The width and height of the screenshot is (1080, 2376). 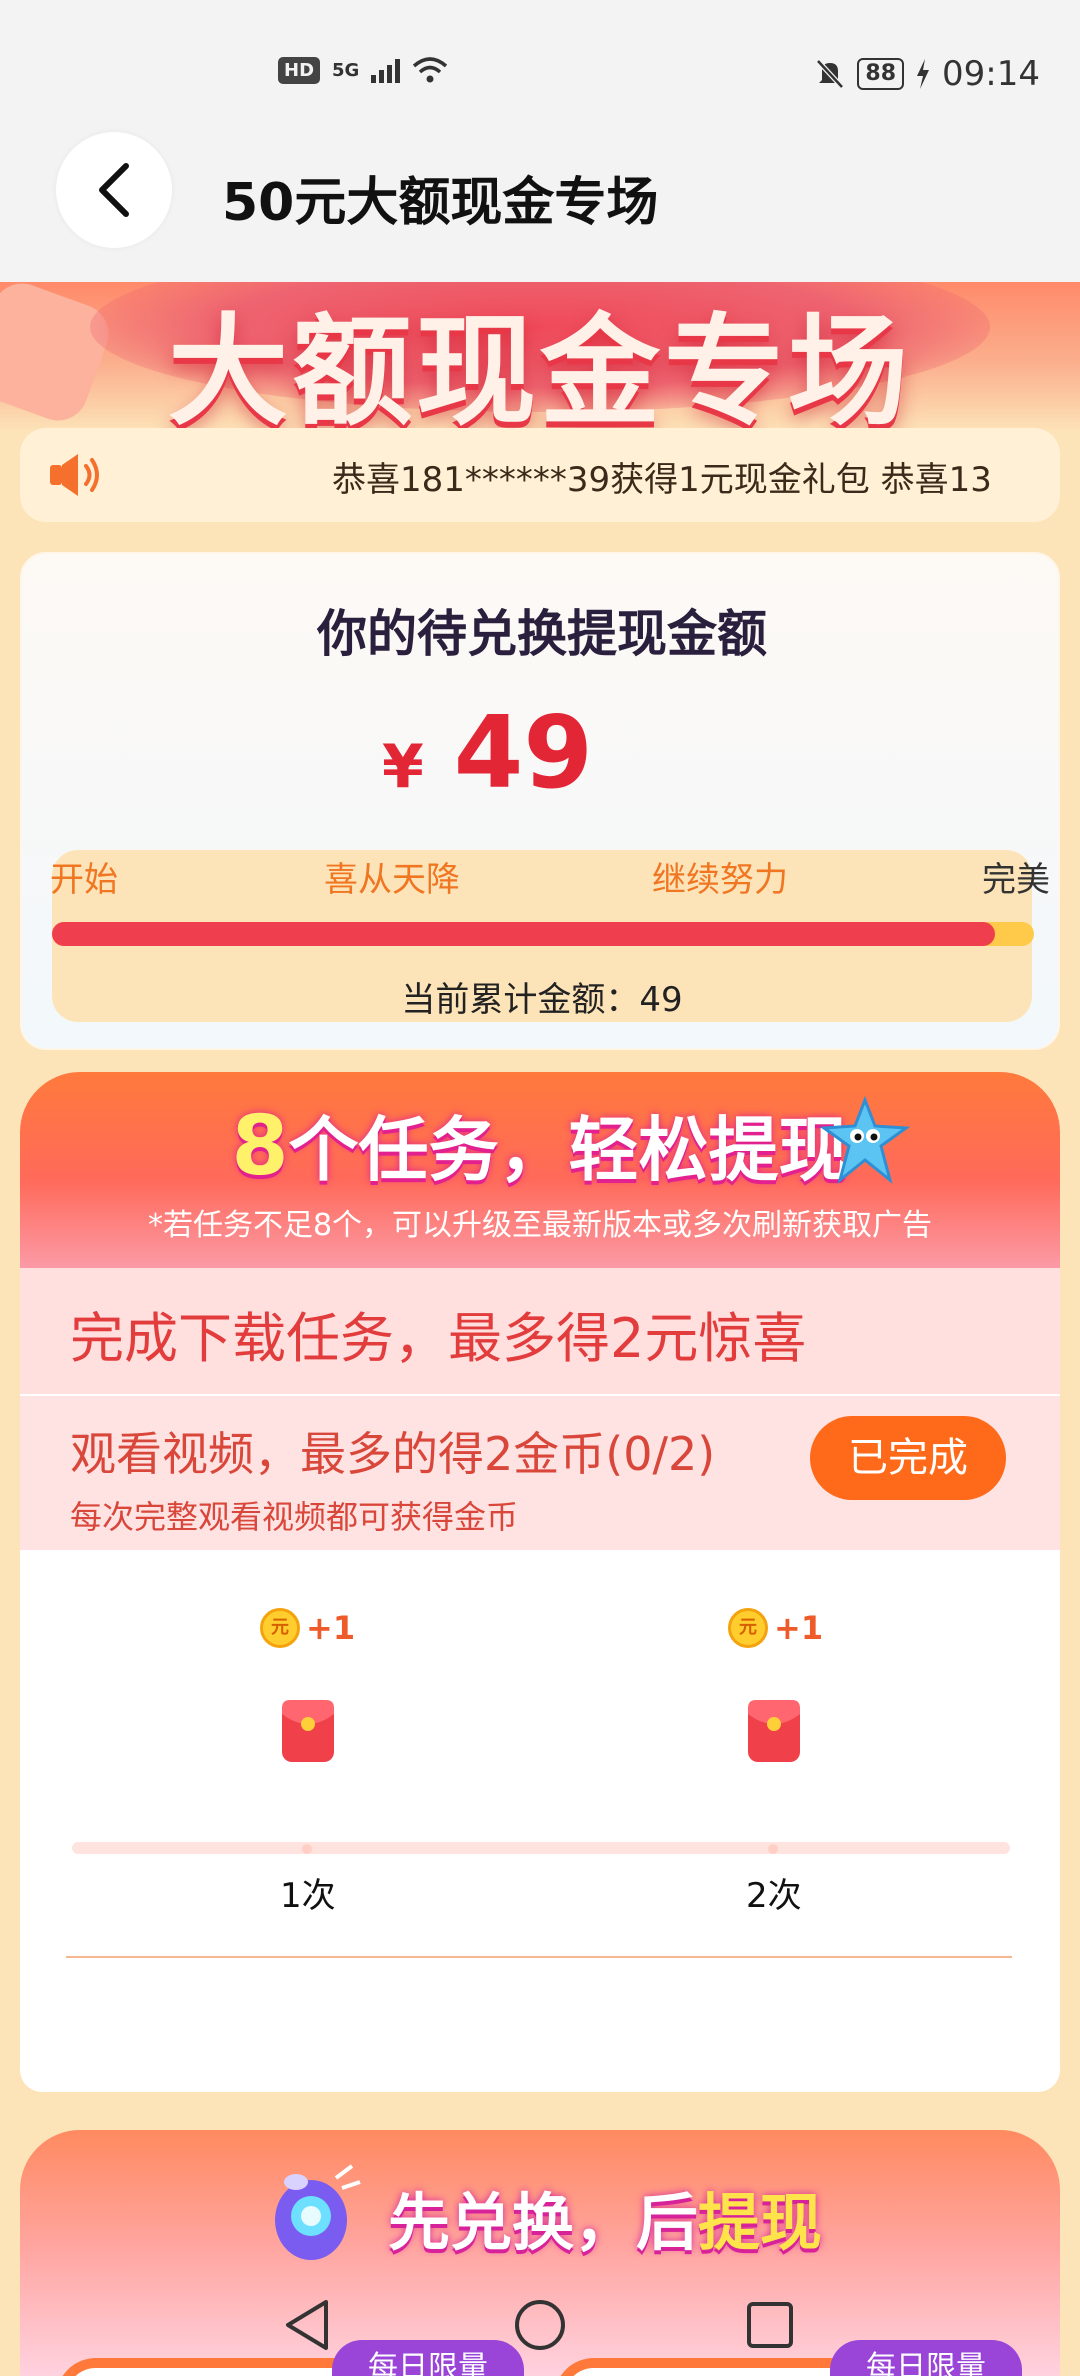 What do you see at coordinates (991, 74) in the screenshot?
I see `clock: 09:14` at bounding box center [991, 74].